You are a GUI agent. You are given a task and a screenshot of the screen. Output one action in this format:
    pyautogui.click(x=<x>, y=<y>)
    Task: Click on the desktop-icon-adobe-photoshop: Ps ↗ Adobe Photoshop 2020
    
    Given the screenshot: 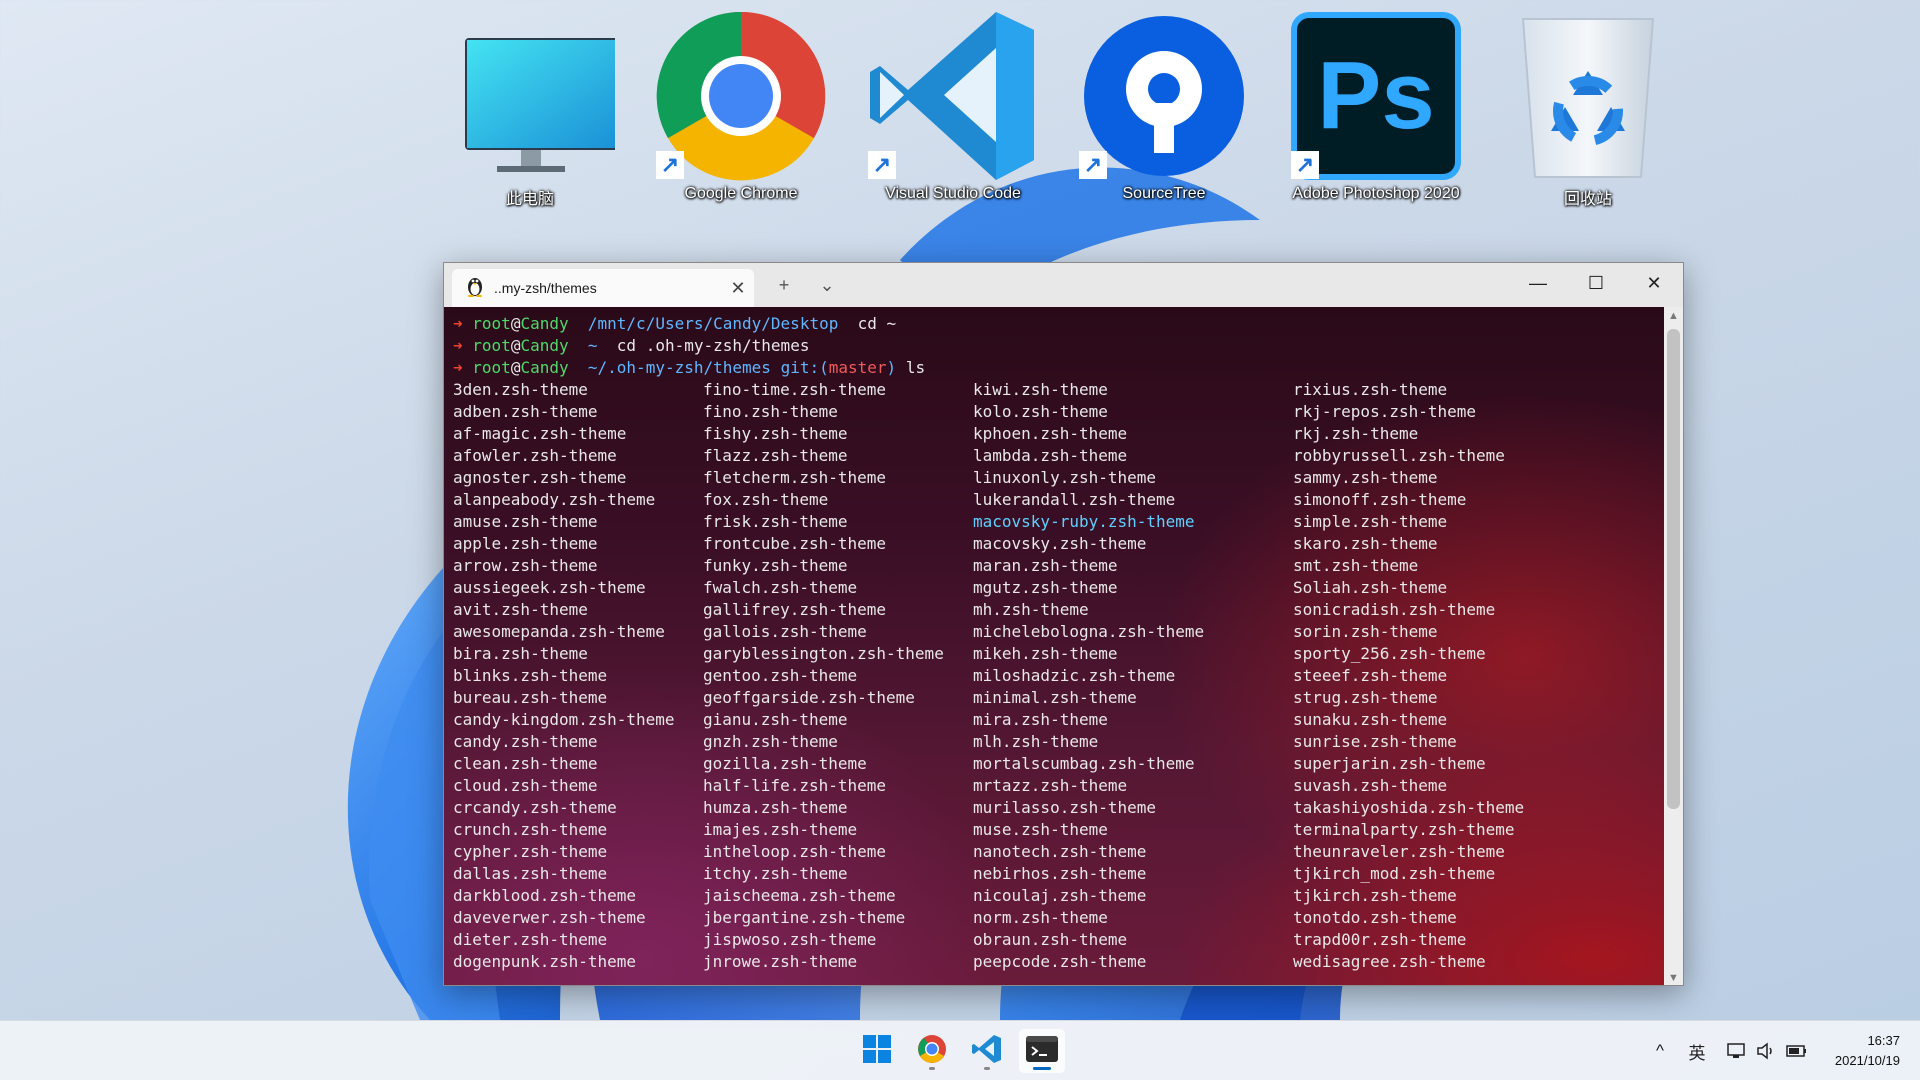 What is the action you would take?
    pyautogui.click(x=1376, y=113)
    